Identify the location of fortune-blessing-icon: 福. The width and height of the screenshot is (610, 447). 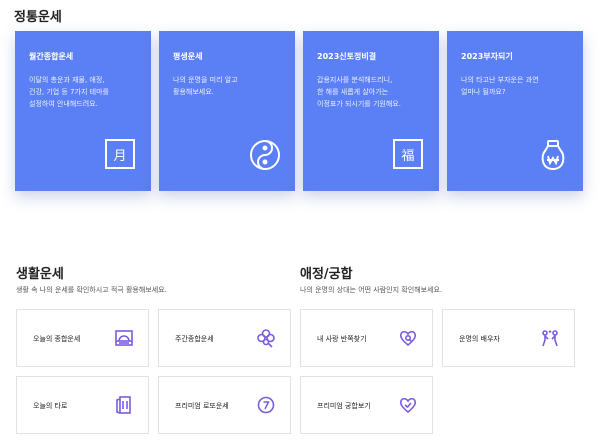
(409, 155).